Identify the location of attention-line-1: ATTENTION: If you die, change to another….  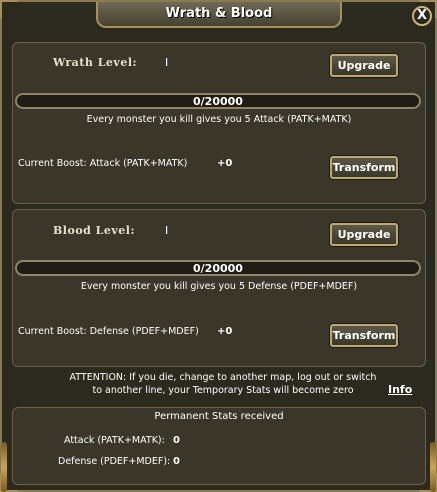
(223, 377).